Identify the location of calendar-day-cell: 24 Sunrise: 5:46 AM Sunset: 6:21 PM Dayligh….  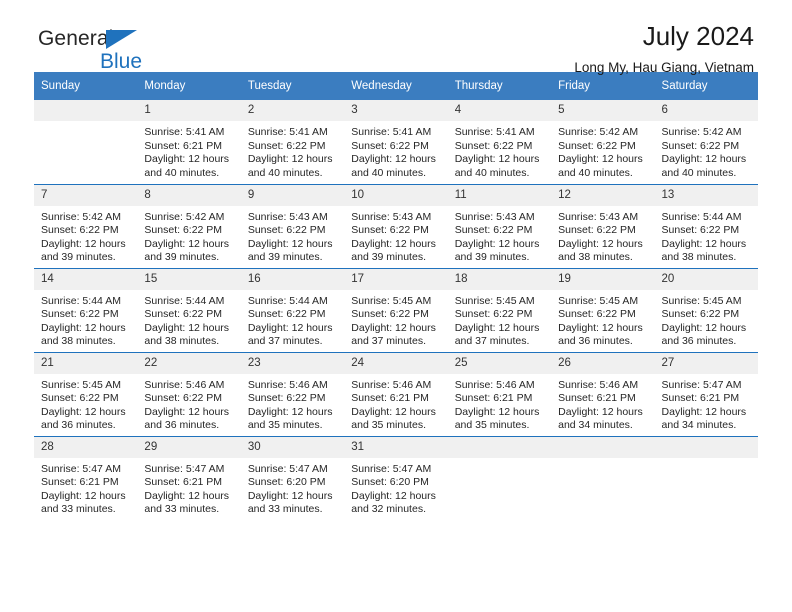
(396, 394).